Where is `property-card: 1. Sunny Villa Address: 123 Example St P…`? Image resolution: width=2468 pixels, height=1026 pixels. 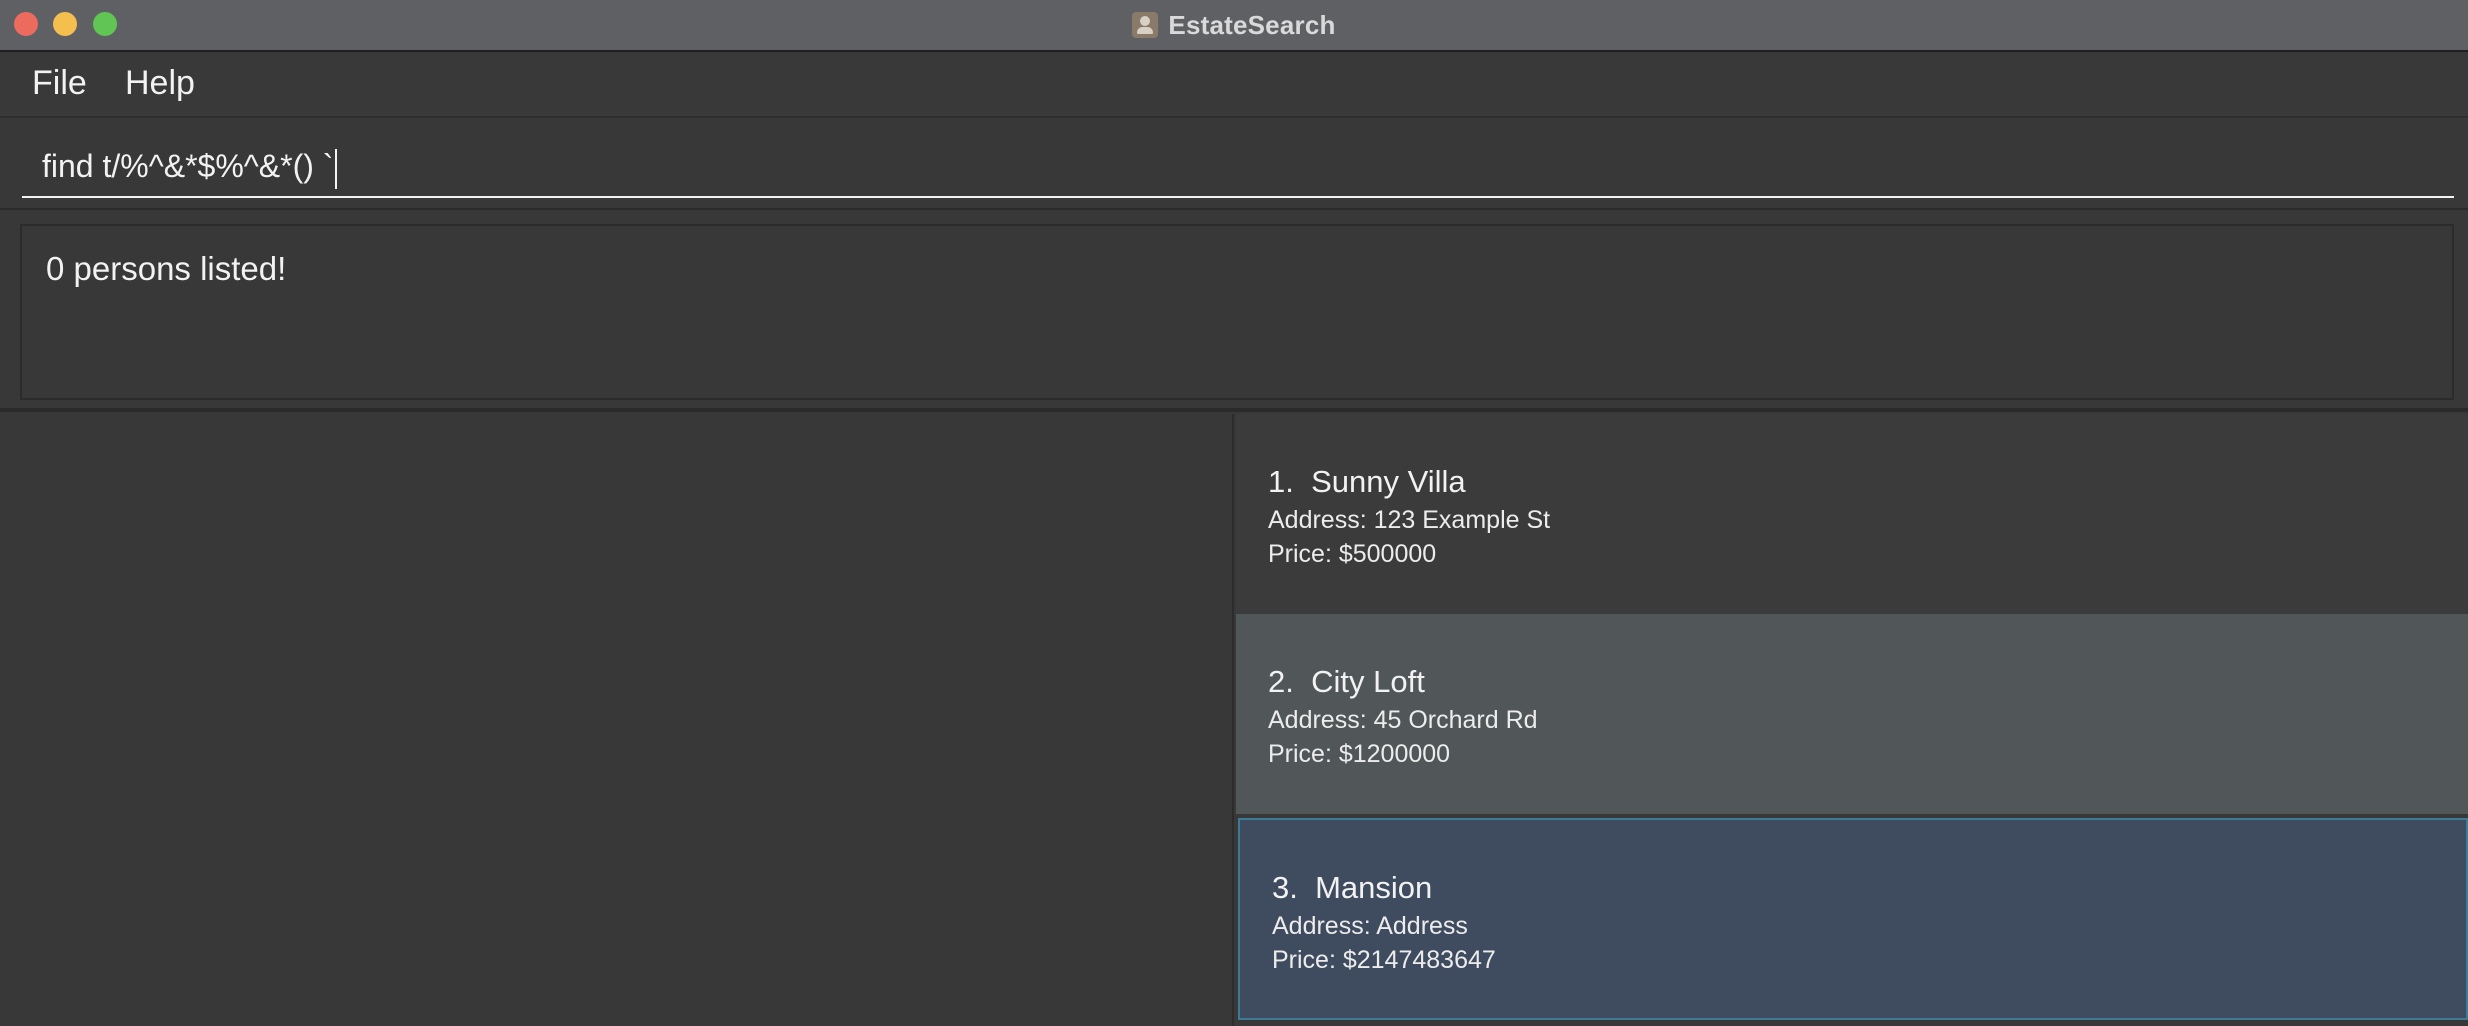
property-card: 1. Sunny Villa Address: 123 Example St P… is located at coordinates (1852, 514).